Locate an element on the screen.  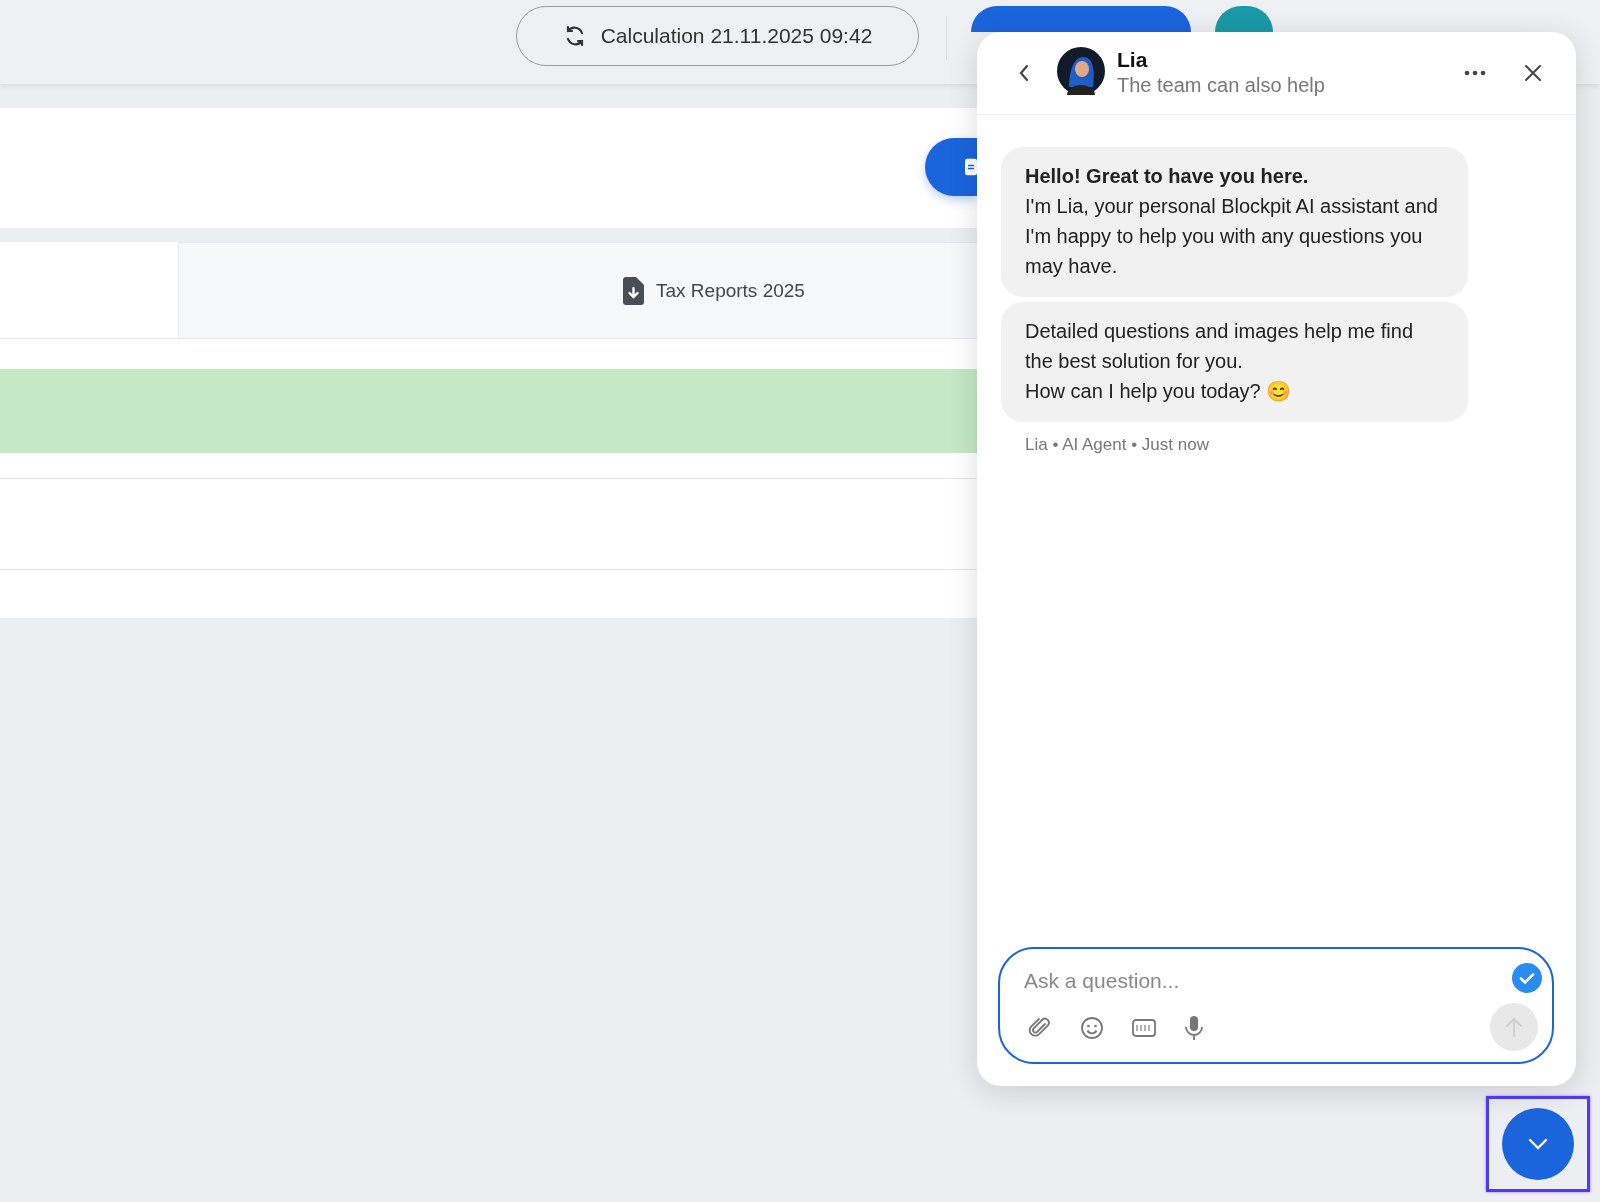
check-icon is located at coordinates (1527, 978).